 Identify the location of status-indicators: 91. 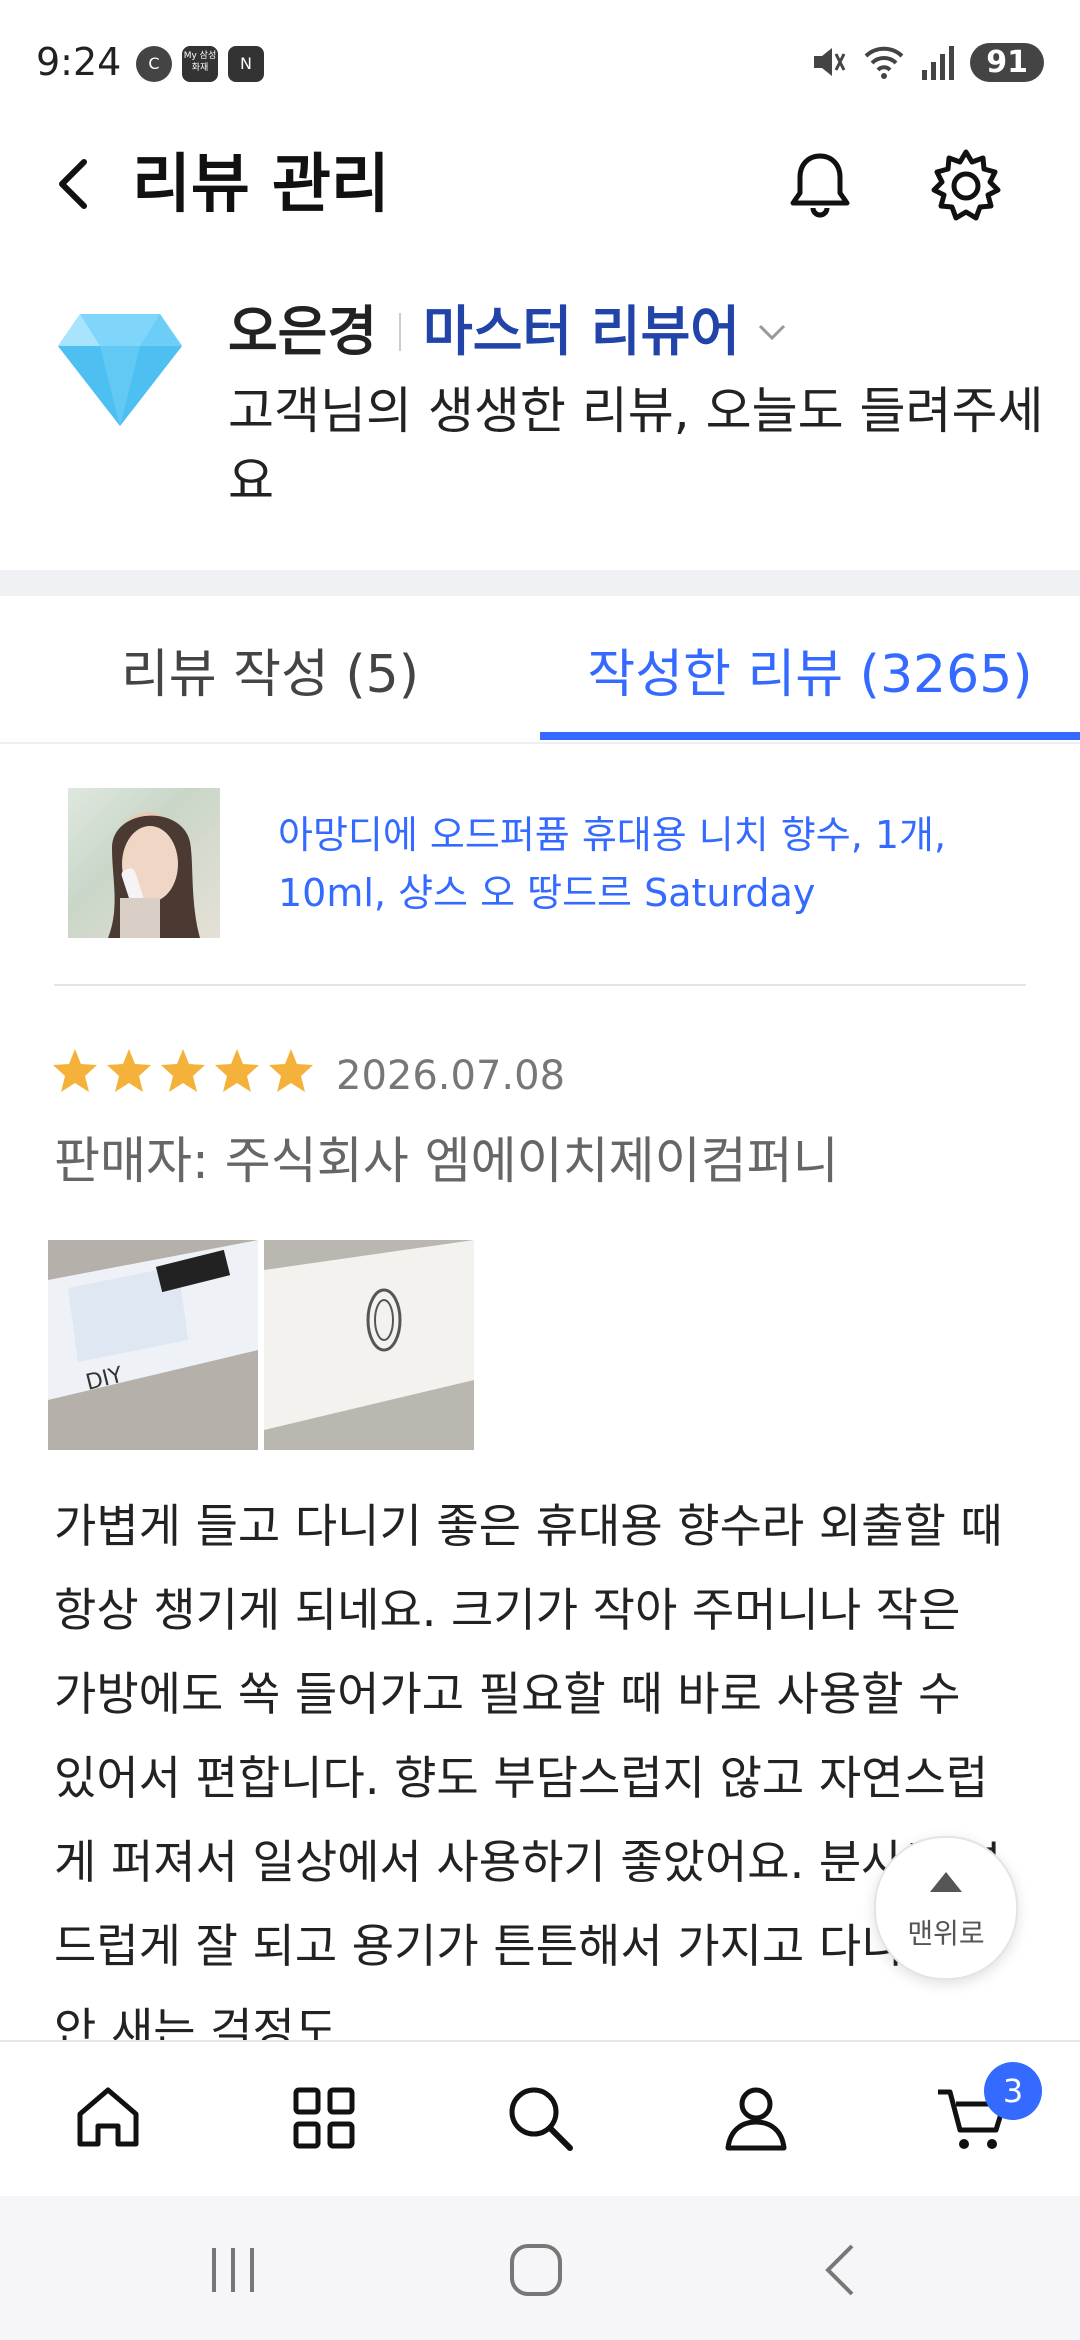
(926, 62).